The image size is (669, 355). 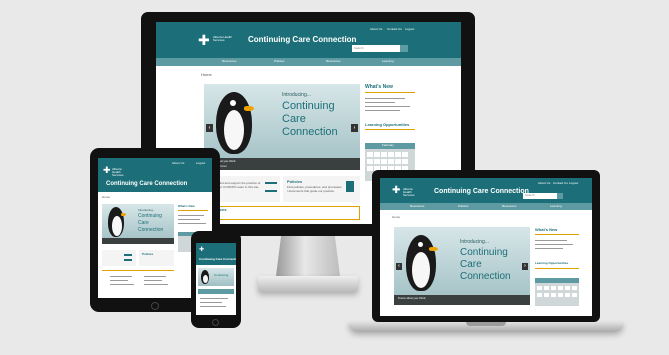 I want to click on slider-headline-3: Connection, so click(x=151, y=230).